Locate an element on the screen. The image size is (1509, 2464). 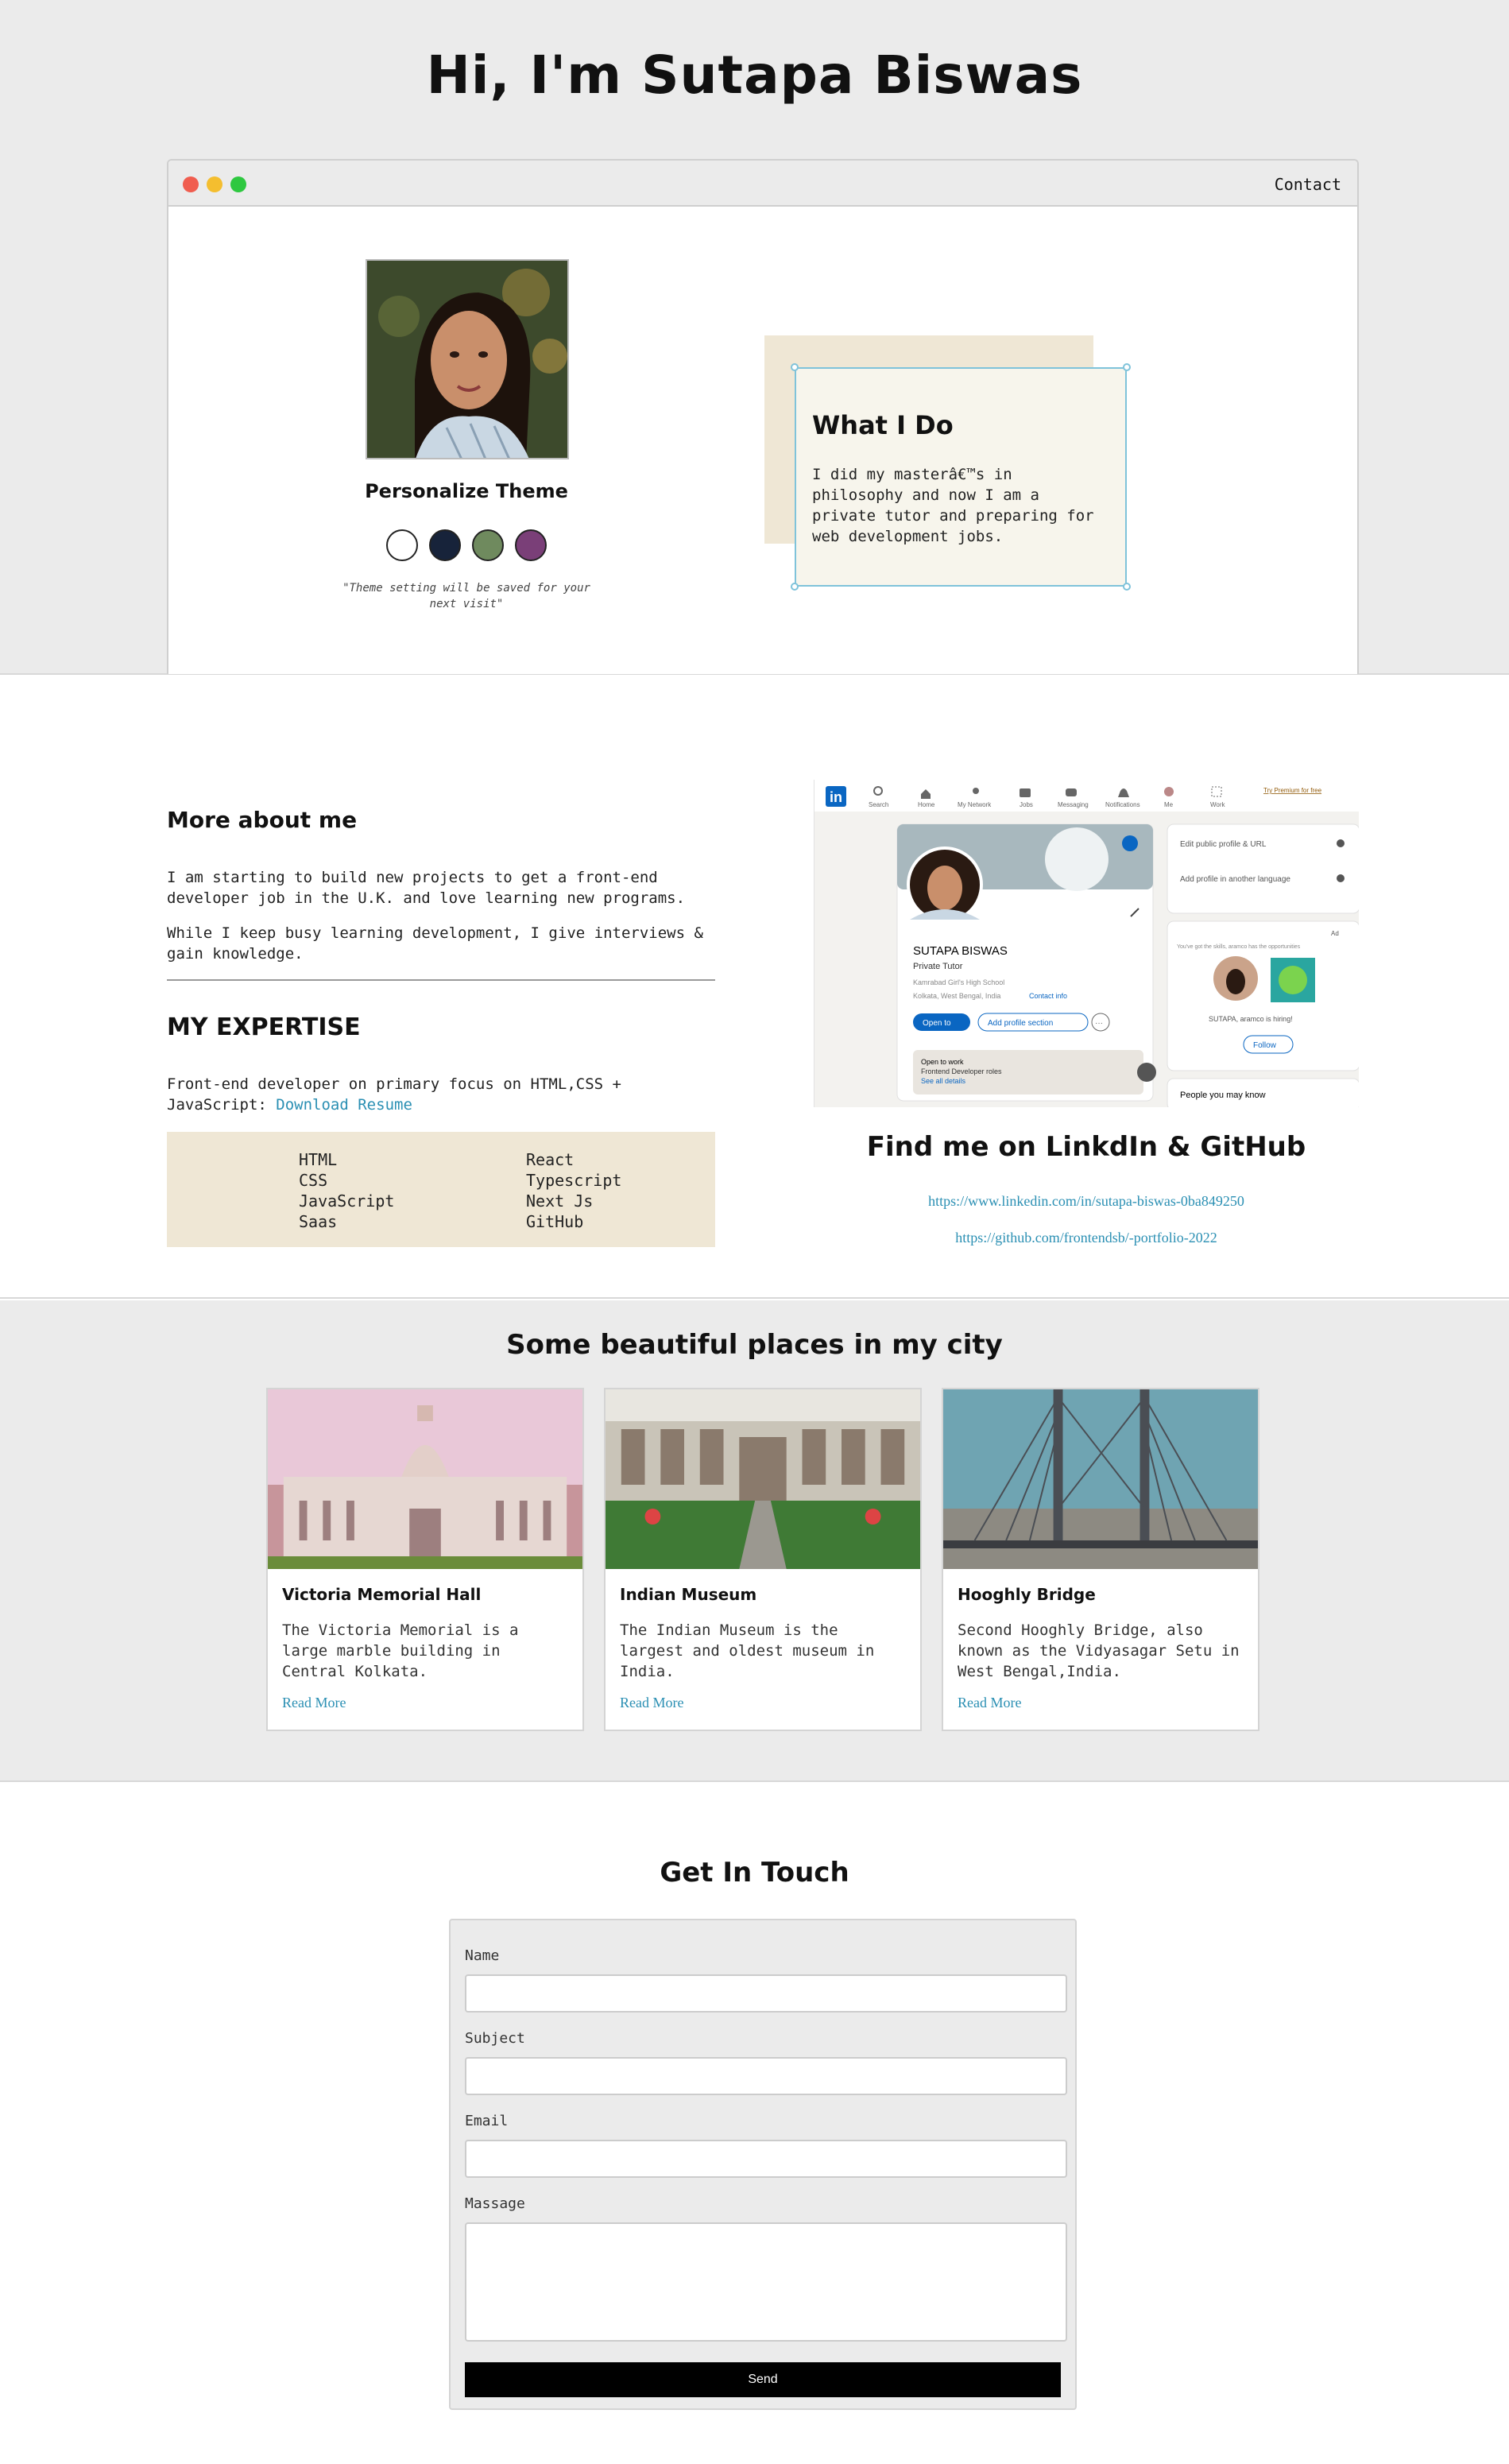
skill-item: Next Js is located at coordinates (560, 1201).